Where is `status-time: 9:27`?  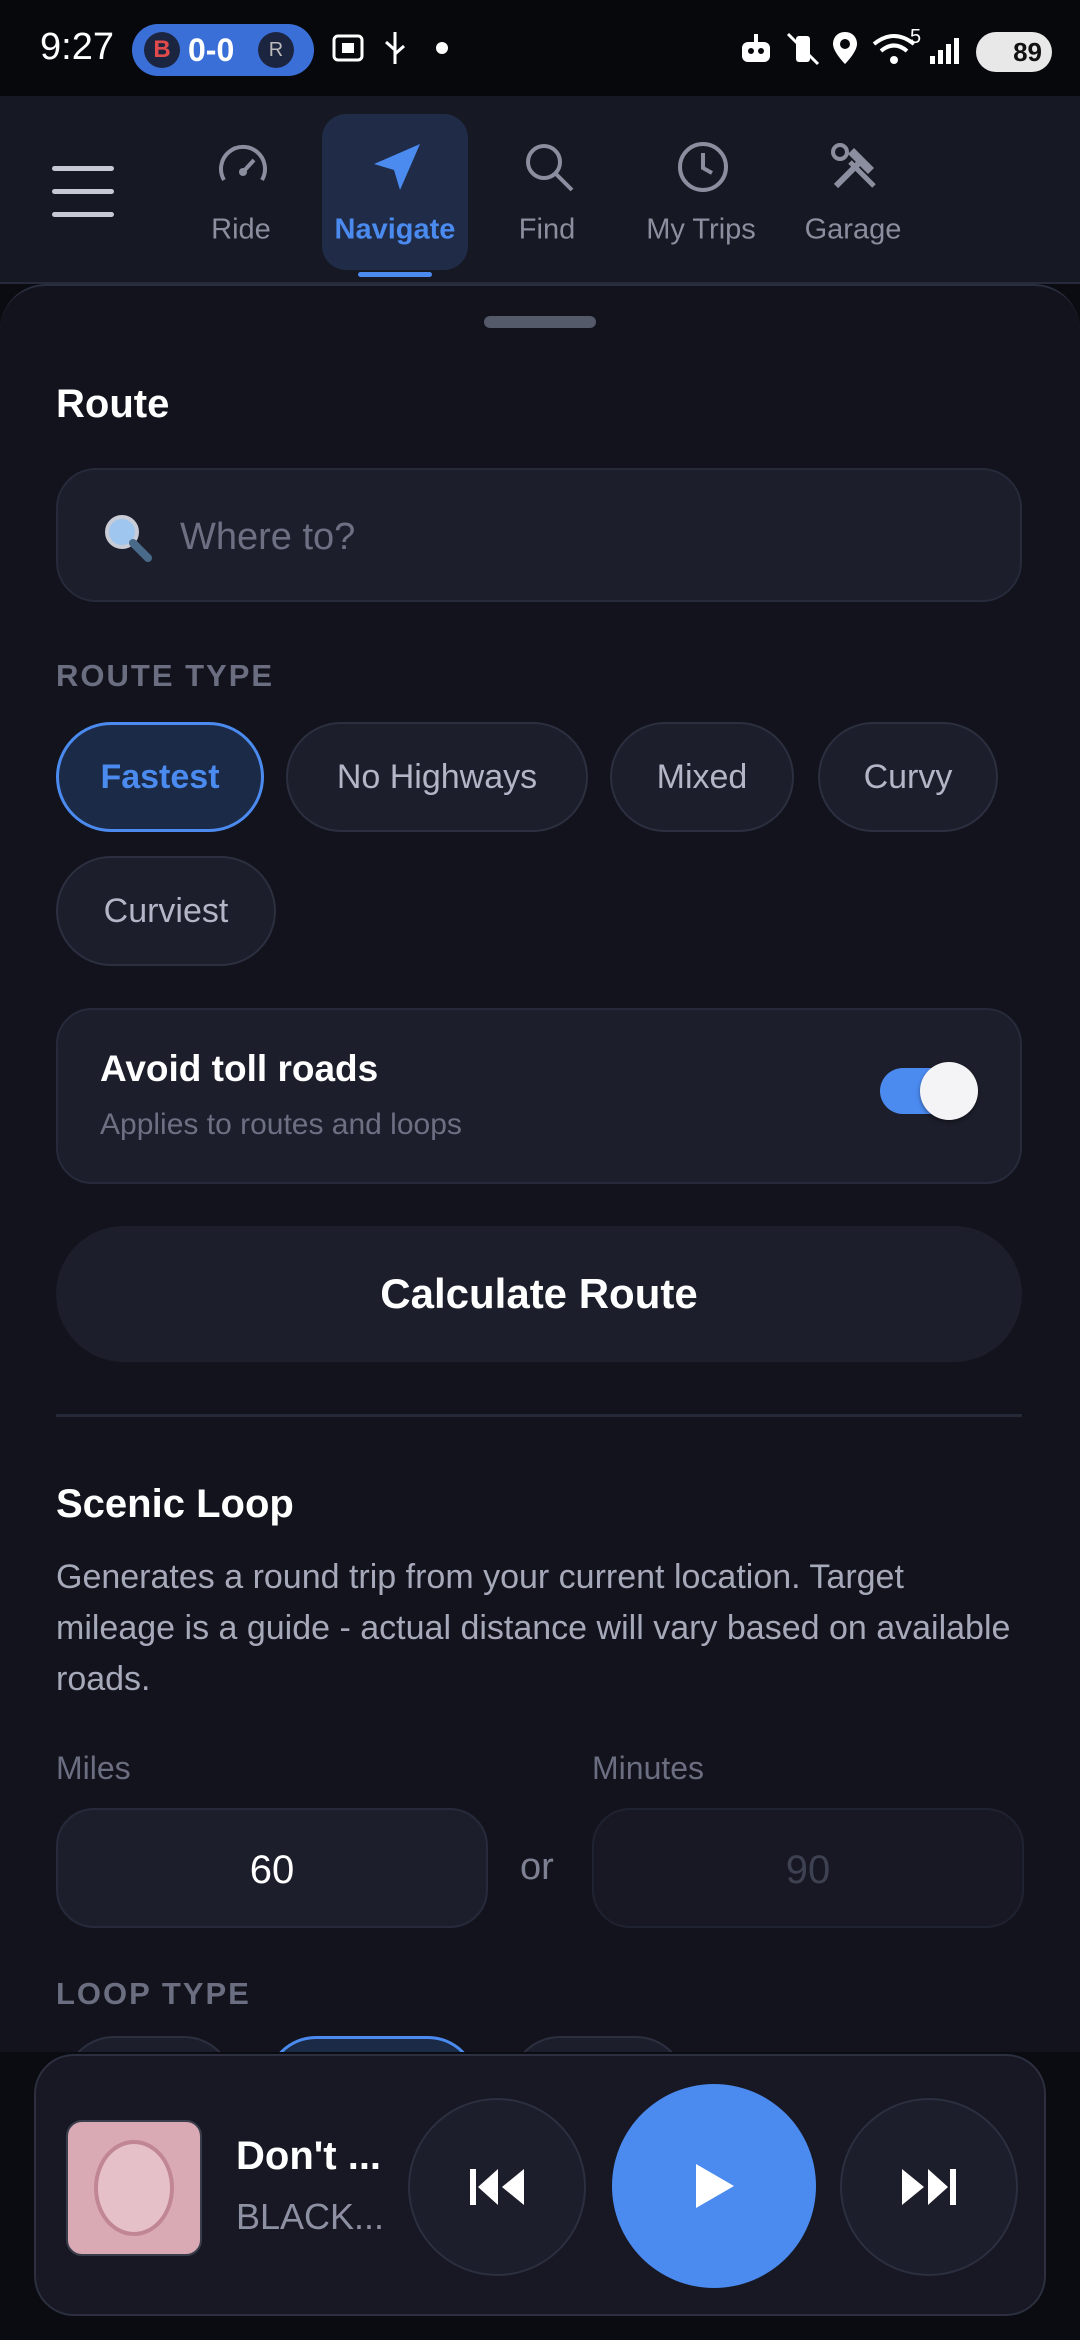
status-time: 9:27 is located at coordinates (77, 47).